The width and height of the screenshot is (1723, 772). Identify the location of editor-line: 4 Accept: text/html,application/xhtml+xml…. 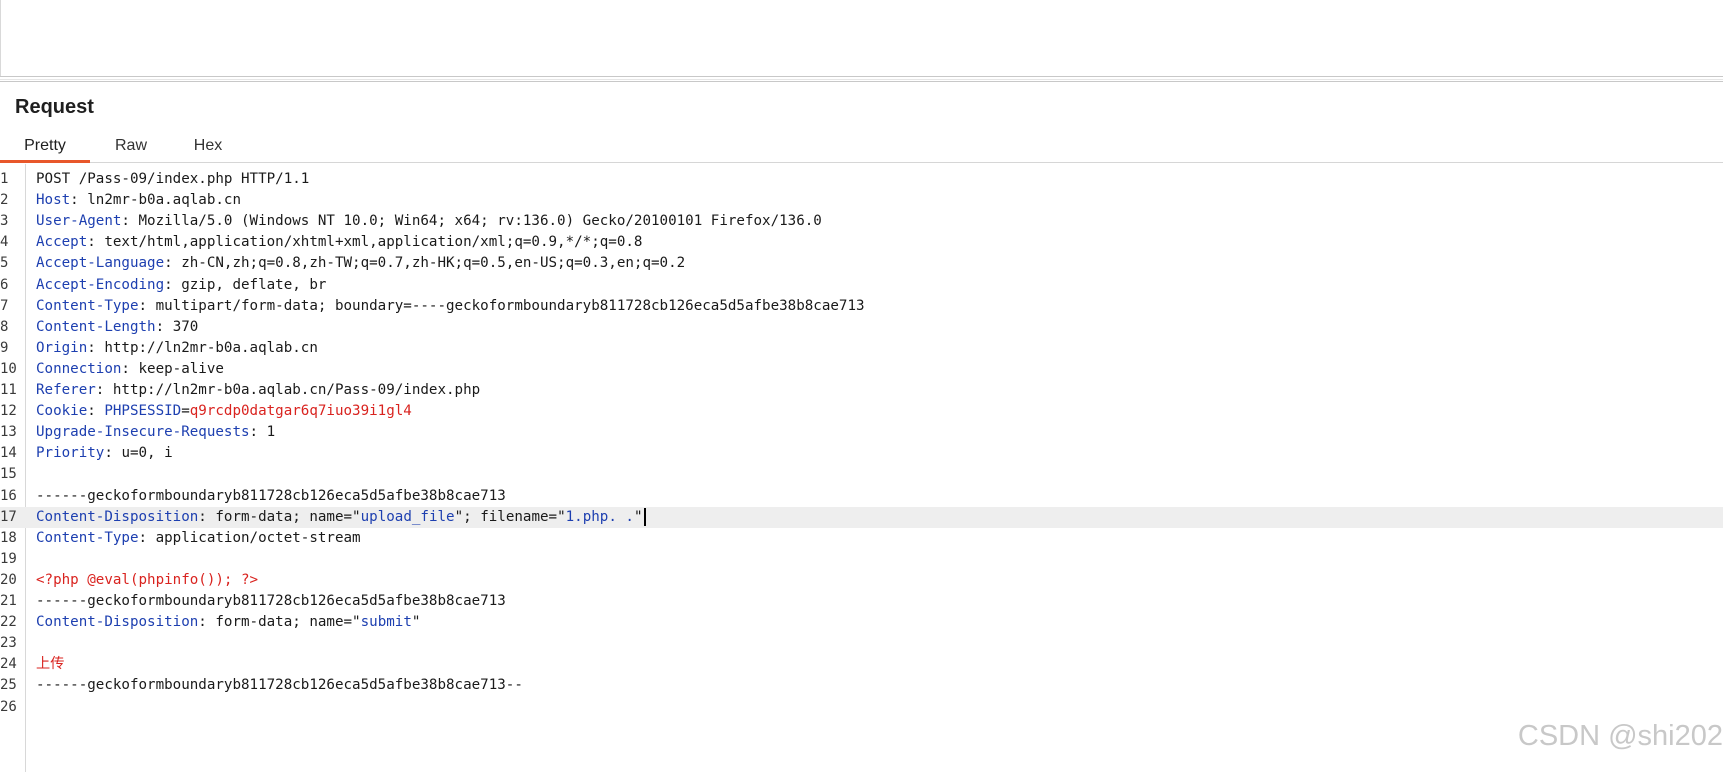
(861, 242).